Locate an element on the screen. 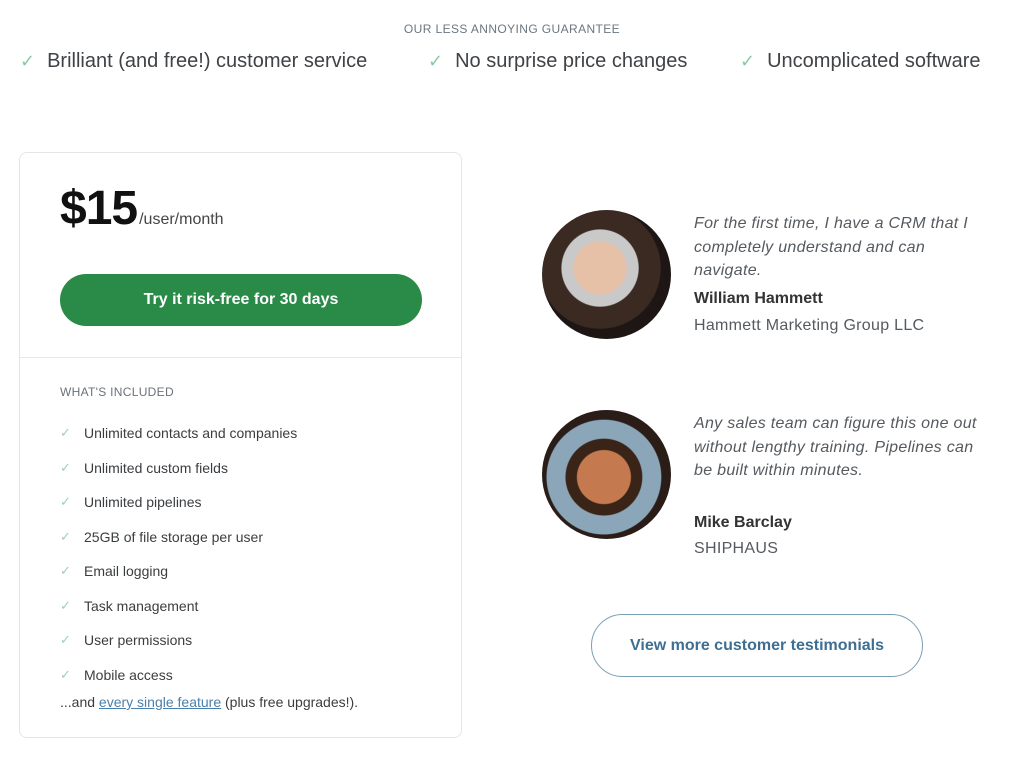 The width and height of the screenshot is (1024, 767). feature-label: 25GB of file storage per user is located at coordinates (173, 536).